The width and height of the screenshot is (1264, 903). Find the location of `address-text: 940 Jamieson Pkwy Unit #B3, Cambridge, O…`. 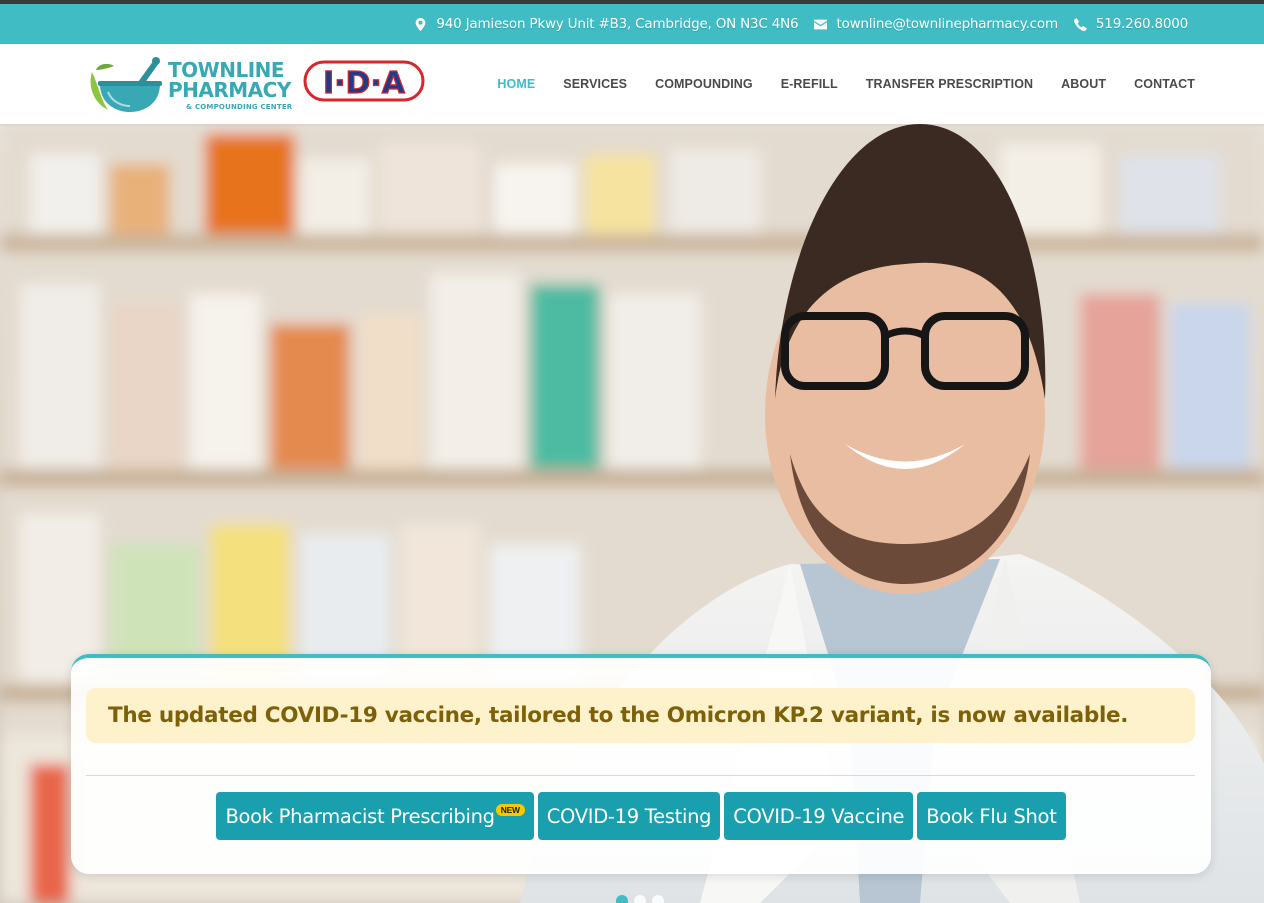

address-text: 940 Jamieson Pkwy Unit #B3, Cambridge, O… is located at coordinates (617, 24).